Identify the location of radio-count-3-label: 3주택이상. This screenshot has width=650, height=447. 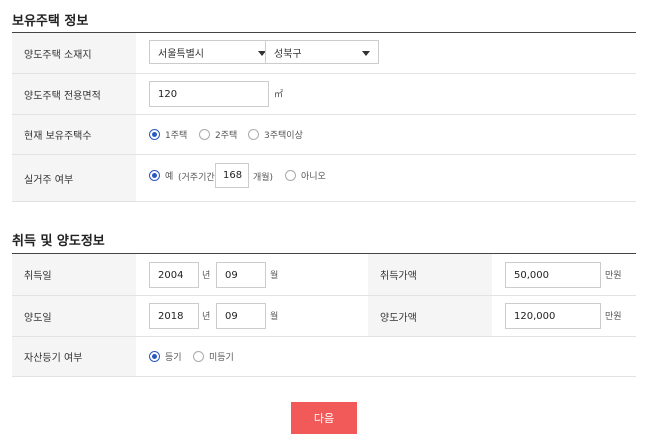
(283, 136).